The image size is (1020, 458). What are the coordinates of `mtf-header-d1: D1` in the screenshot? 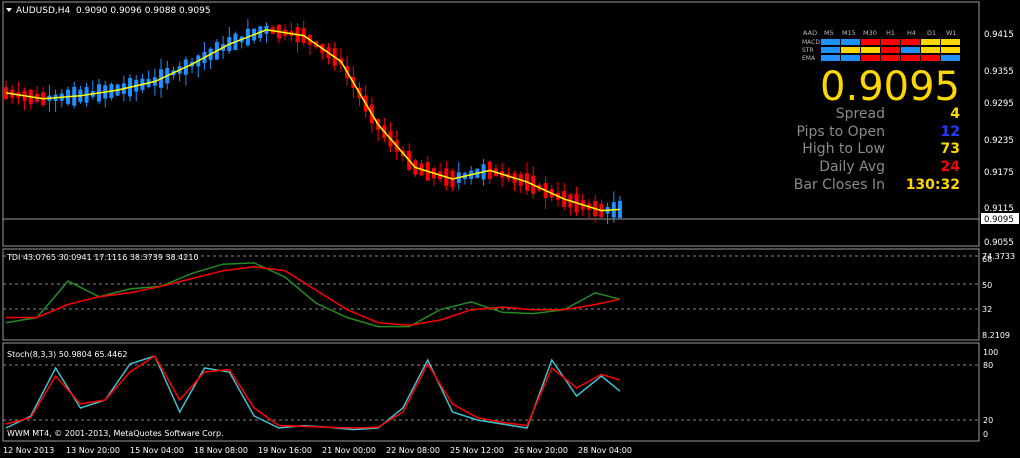 It's located at (931, 33).